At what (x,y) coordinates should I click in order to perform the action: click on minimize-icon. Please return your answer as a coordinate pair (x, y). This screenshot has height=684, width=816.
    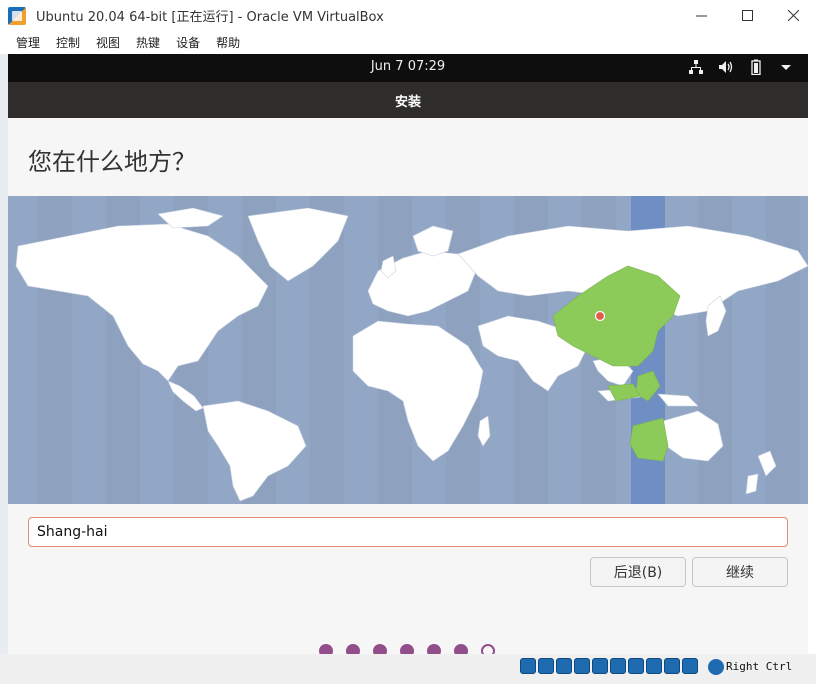
    Looking at the image, I should click on (701, 16).